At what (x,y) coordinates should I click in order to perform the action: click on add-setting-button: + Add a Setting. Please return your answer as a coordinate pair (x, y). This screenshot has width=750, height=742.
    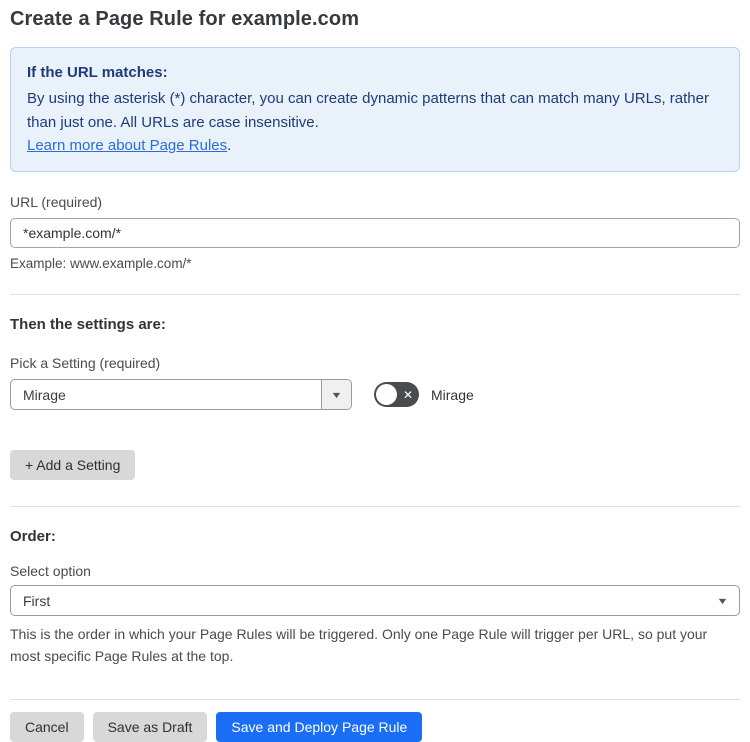
    Looking at the image, I should click on (73, 465).